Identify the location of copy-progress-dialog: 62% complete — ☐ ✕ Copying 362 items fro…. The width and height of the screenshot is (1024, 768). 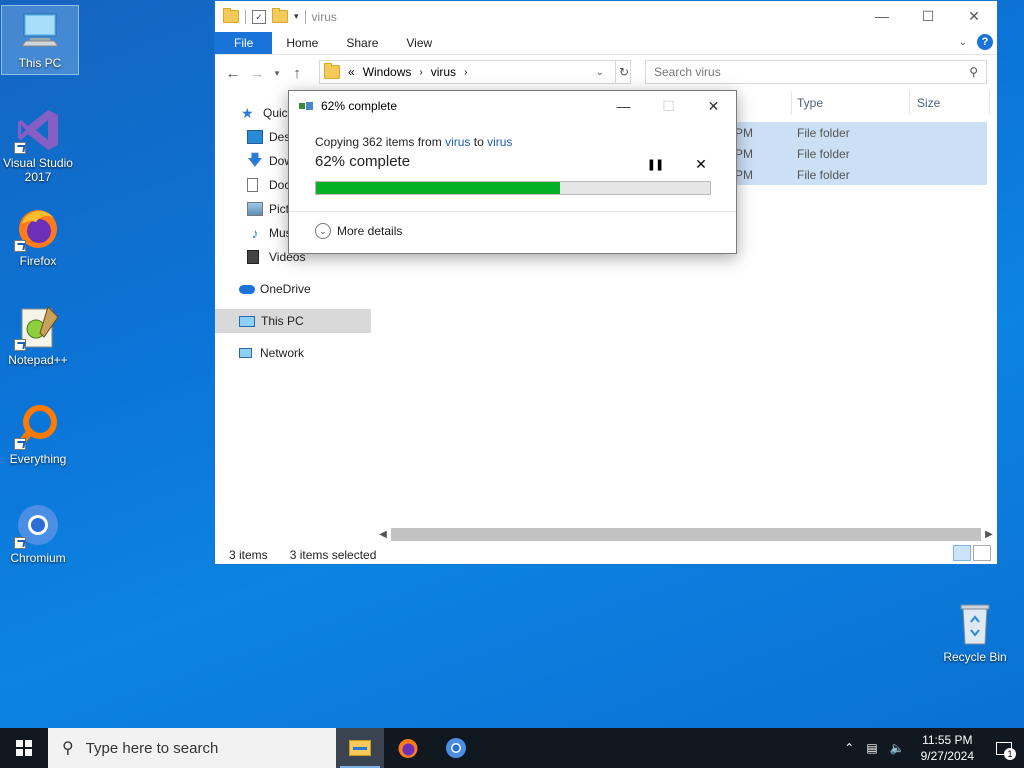
(512, 172).